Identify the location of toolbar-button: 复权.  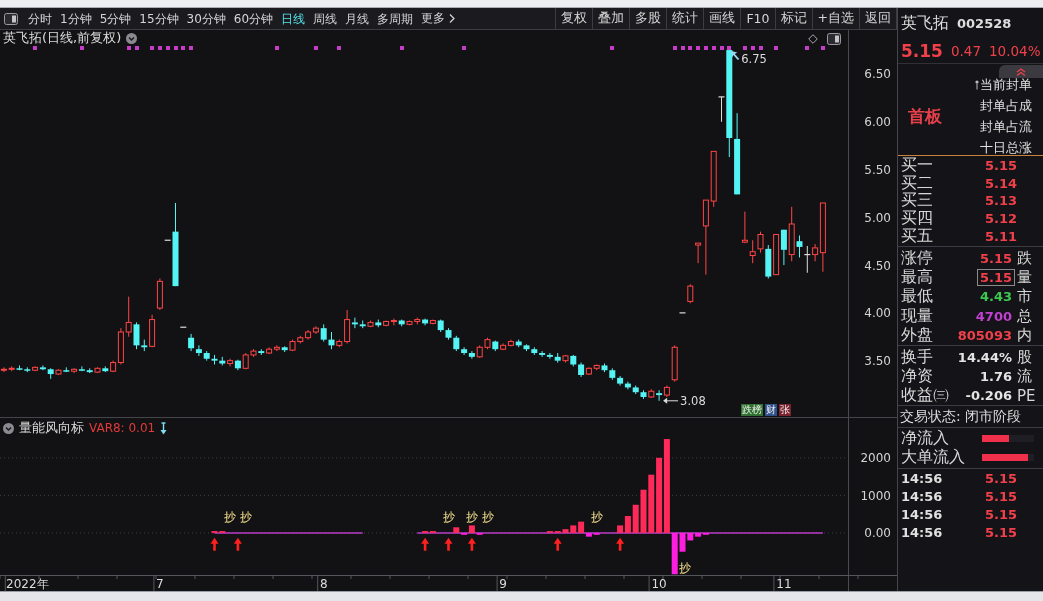
(575, 18).